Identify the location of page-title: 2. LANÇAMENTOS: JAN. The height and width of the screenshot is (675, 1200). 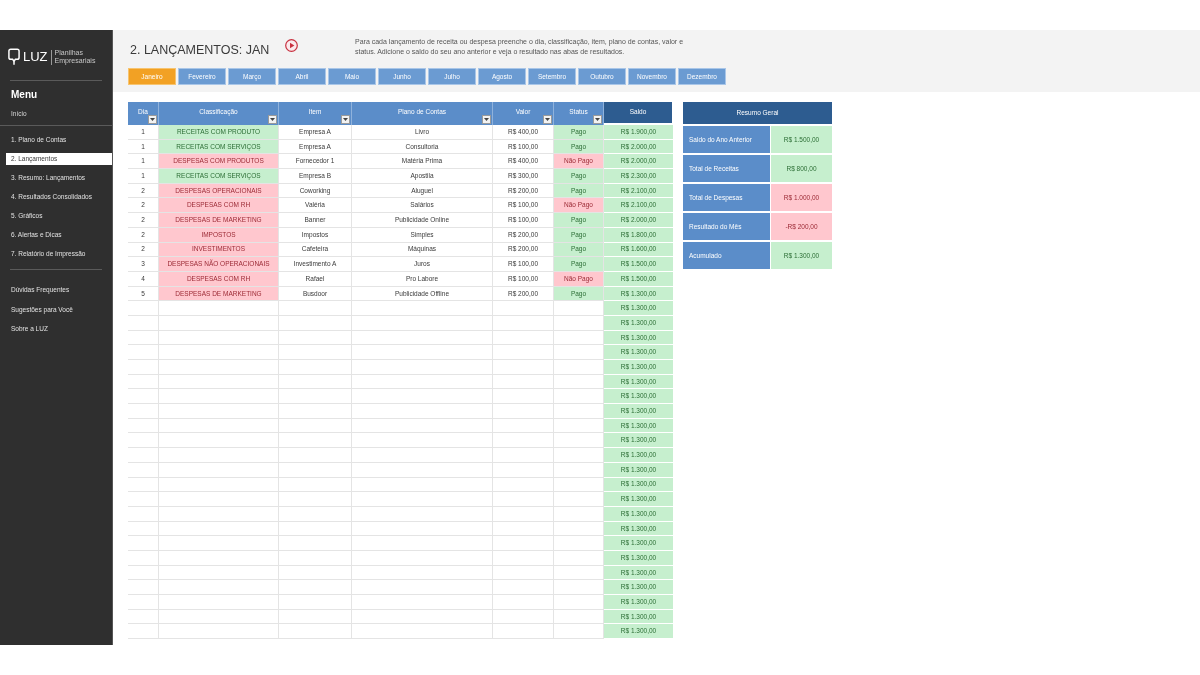
(200, 50).